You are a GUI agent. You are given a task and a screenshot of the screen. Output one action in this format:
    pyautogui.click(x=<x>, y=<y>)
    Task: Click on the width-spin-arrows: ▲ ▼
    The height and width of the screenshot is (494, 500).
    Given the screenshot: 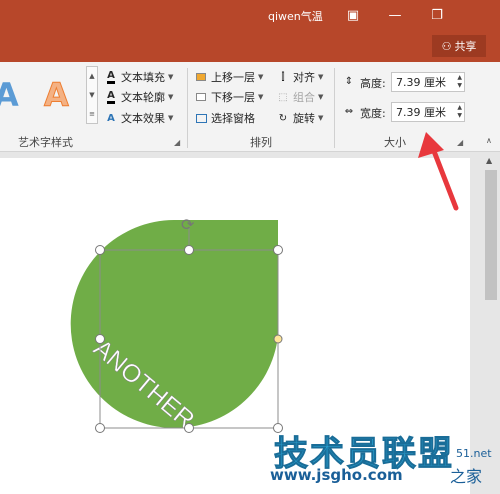 What is the action you would take?
    pyautogui.click(x=459, y=112)
    